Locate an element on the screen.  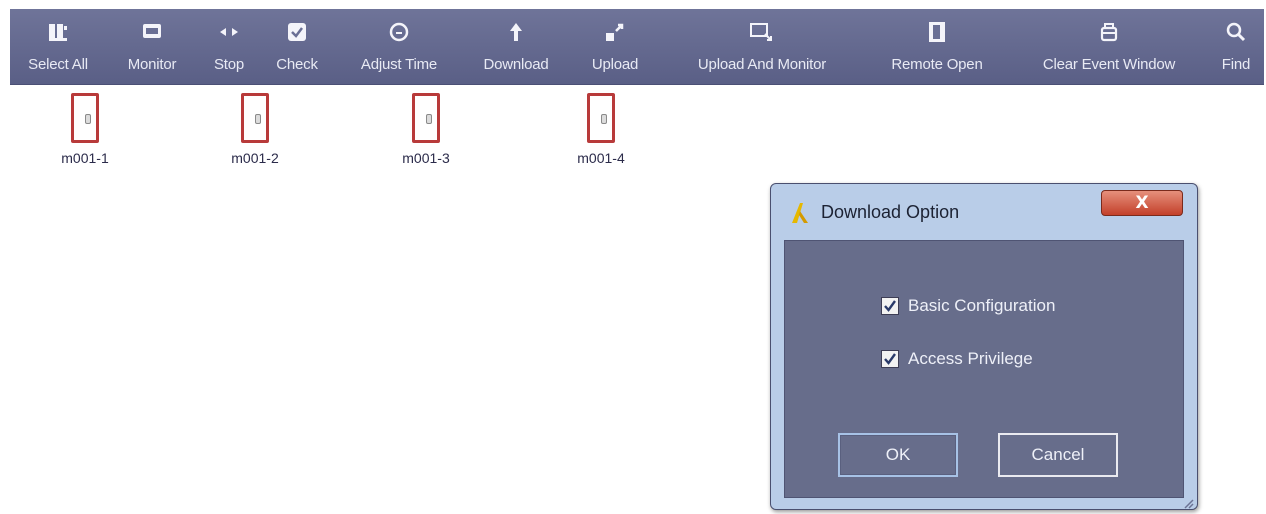
upload-and-monitor-button: Upload And Monitor is located at coordinates (762, 47).